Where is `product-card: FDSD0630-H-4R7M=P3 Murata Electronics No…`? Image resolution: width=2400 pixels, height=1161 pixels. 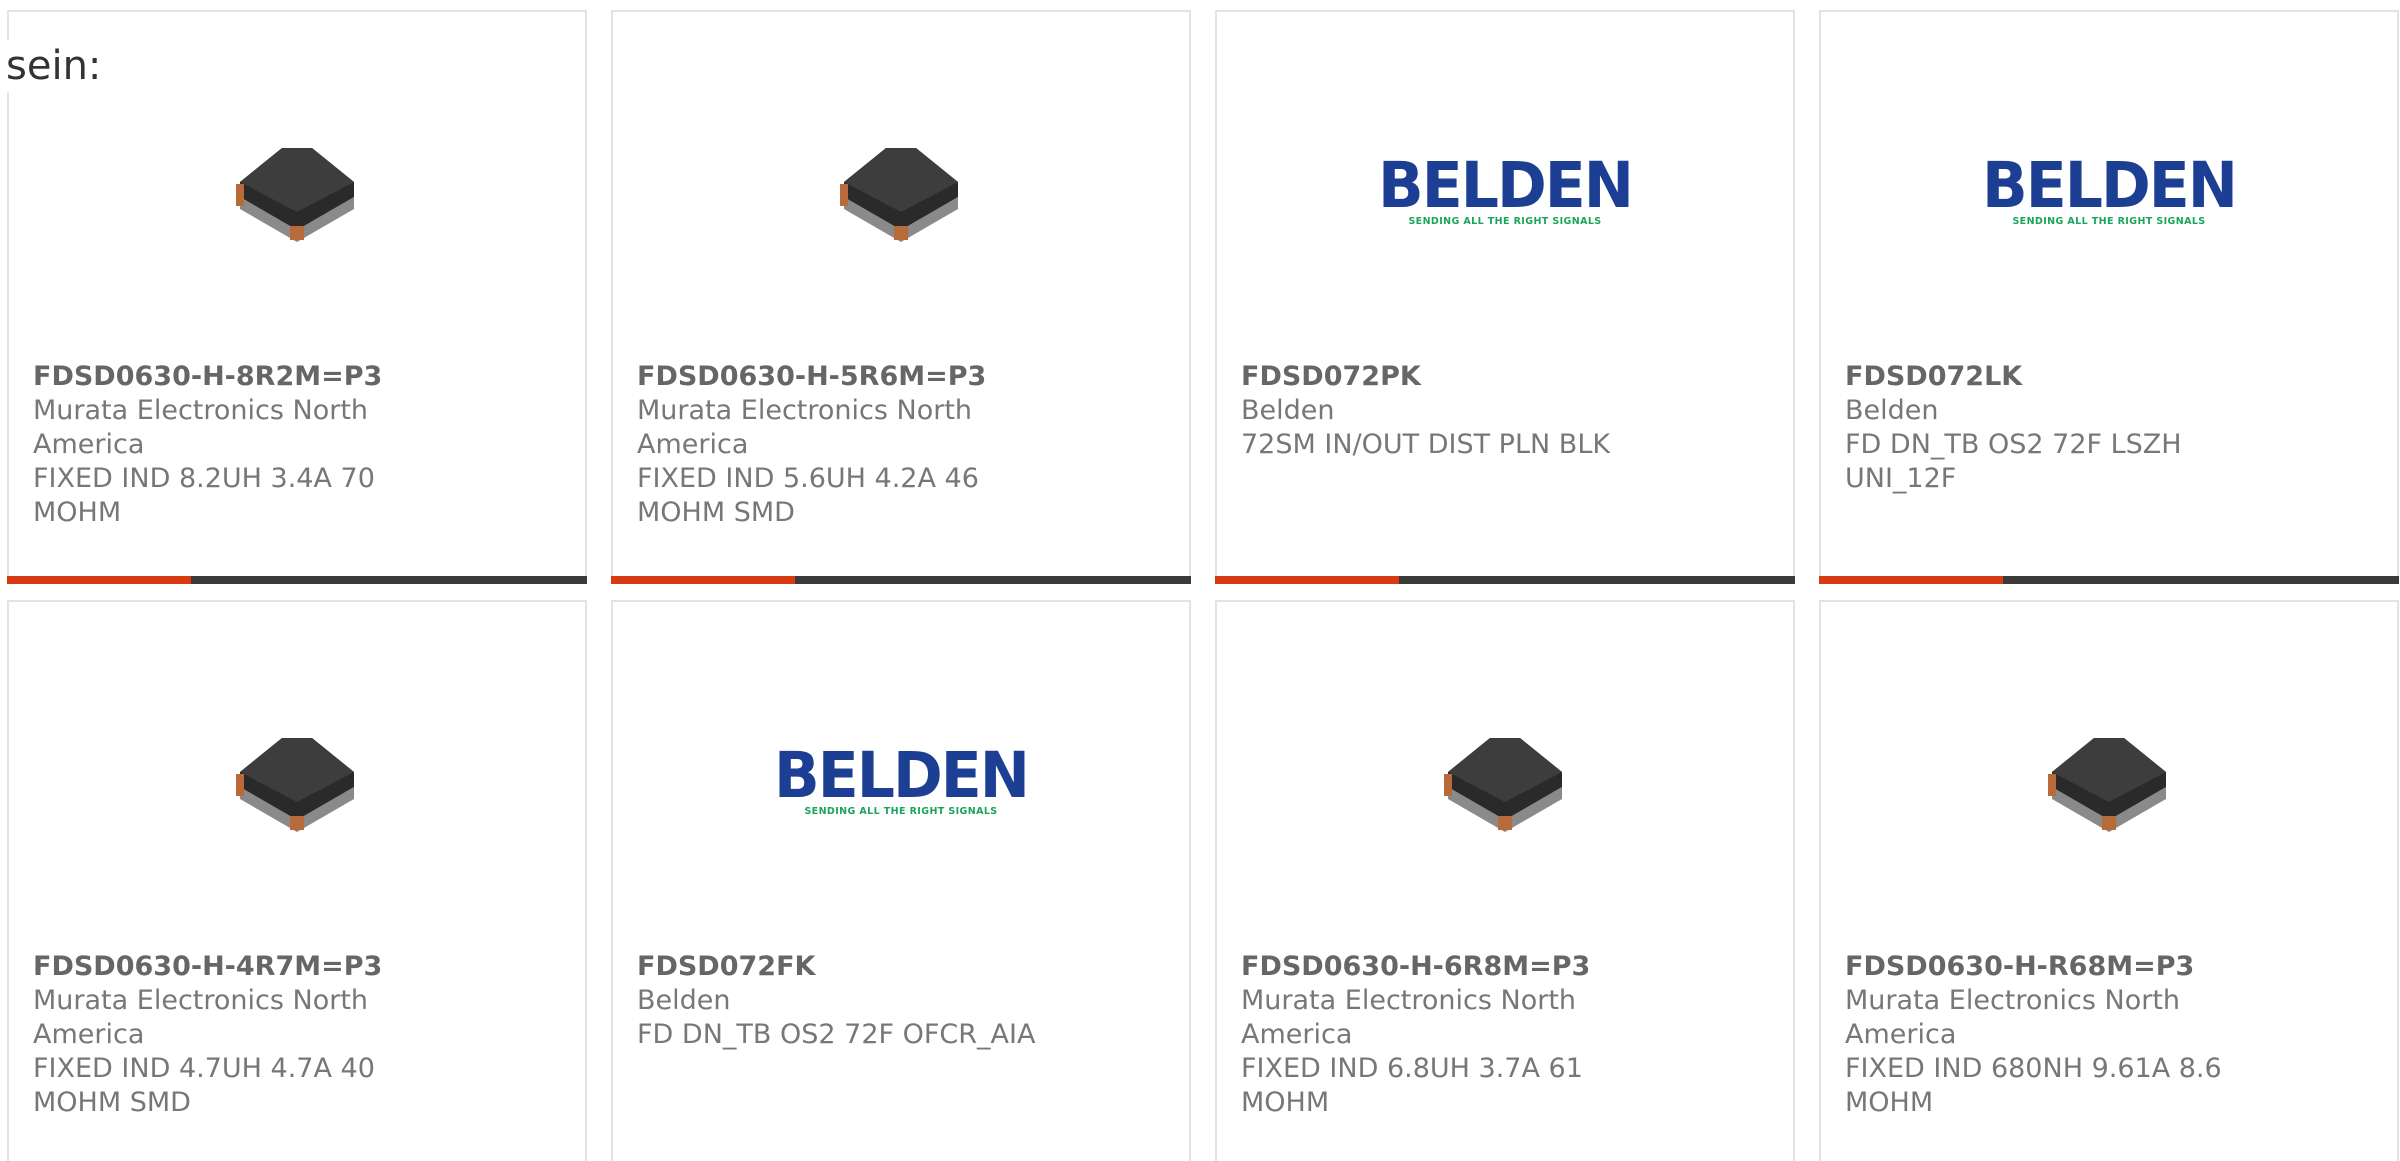
product-card: FDSD0630-H-4R7M=P3 Murata Electronics No… is located at coordinates (297, 880).